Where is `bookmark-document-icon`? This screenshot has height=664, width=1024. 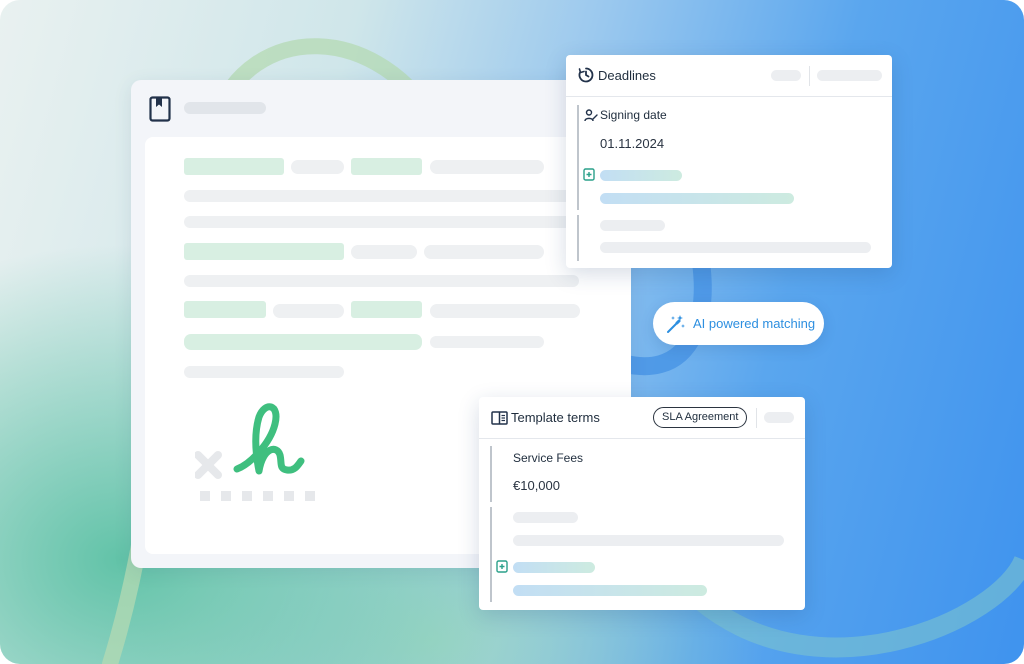 bookmark-document-icon is located at coordinates (160, 109).